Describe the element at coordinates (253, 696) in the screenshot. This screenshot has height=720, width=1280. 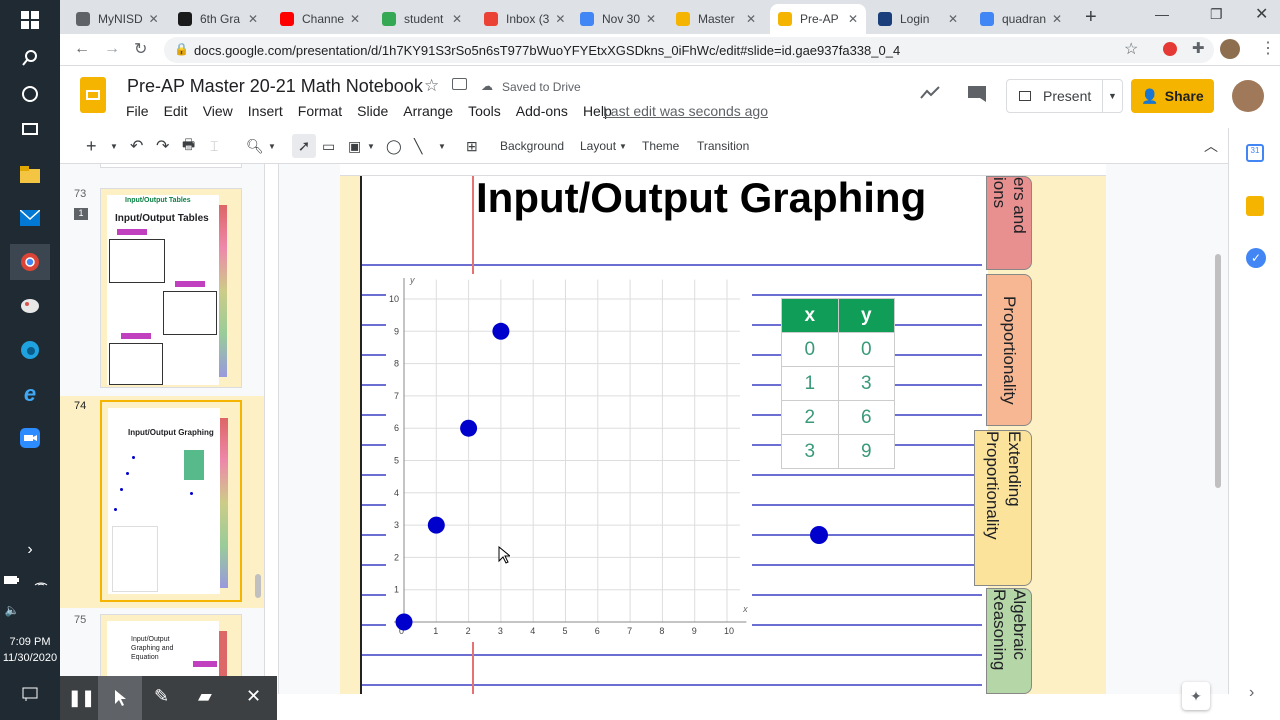
I see `close-annotation-icon: ✕` at that location.